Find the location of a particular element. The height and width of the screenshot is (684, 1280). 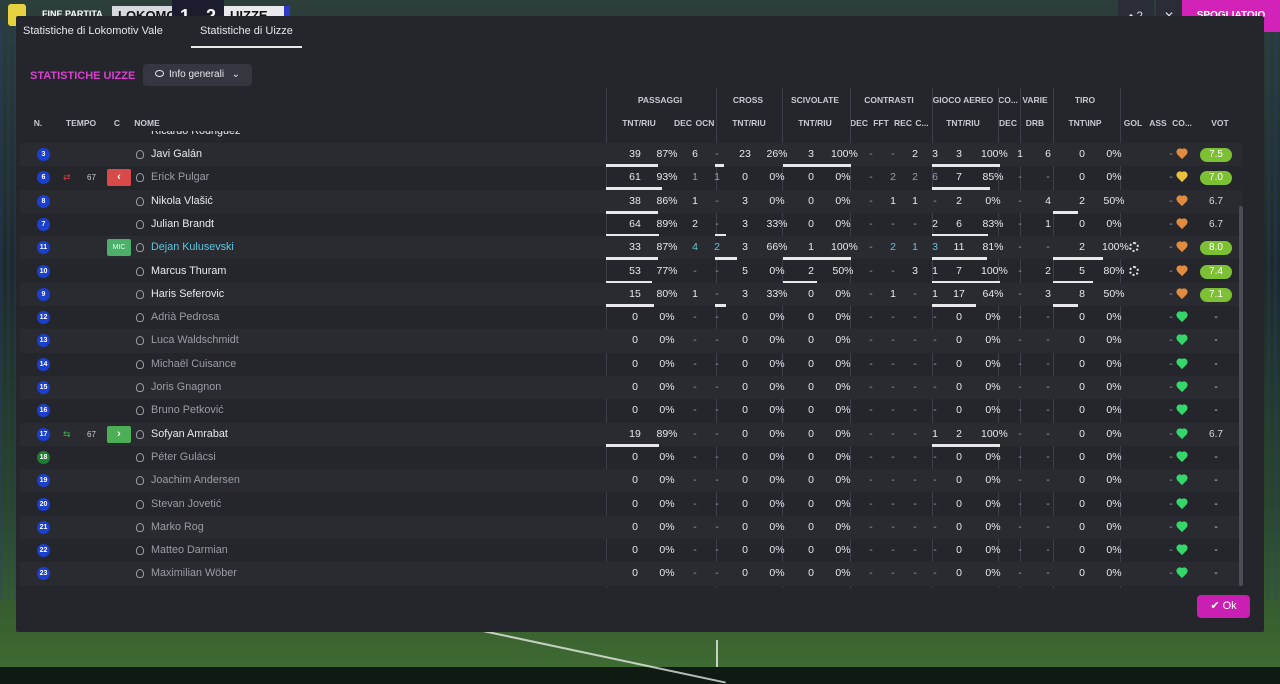

column-header: TNT\INP is located at coordinates (1085, 123).